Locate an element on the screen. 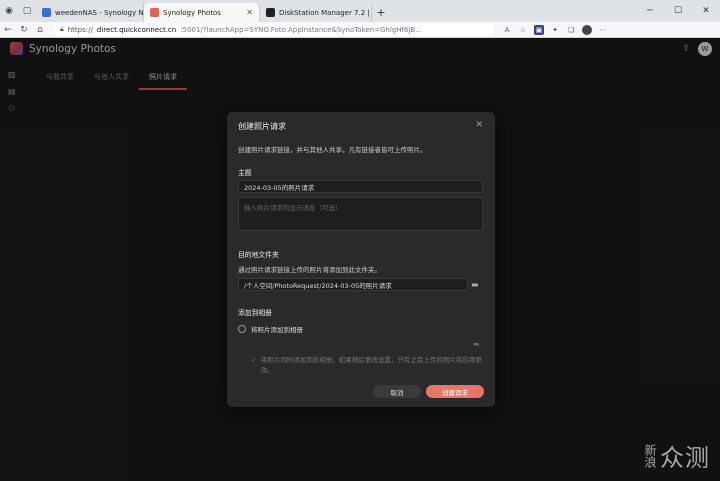  radio-button is located at coordinates (242, 329).